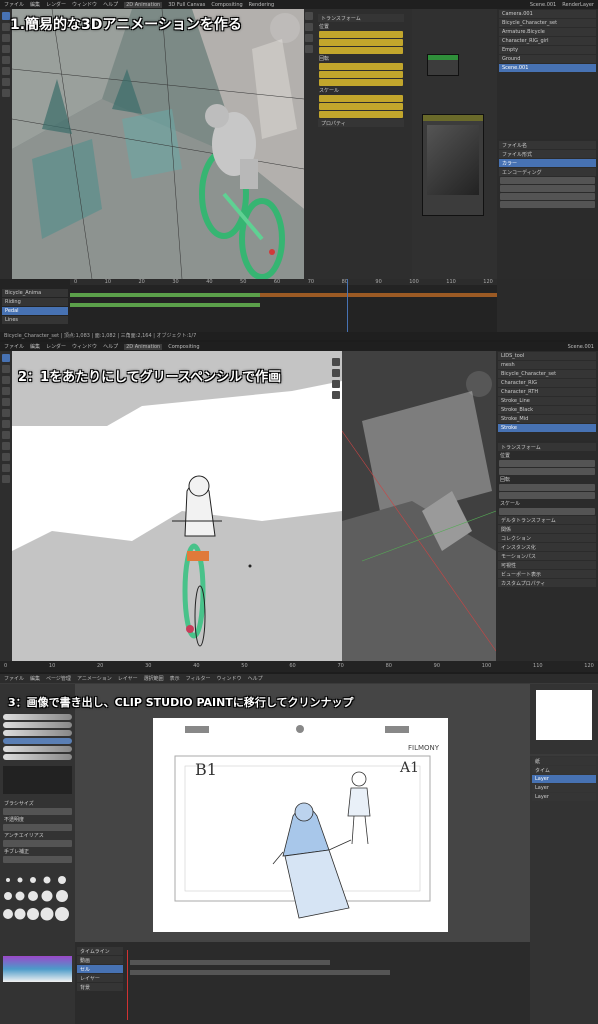  I want to click on csp-track: レイヤー, so click(100, 978).